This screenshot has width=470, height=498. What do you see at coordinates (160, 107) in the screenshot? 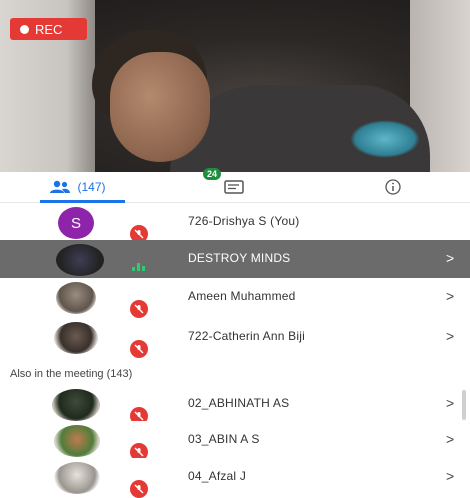
I see `video-person-face` at bounding box center [160, 107].